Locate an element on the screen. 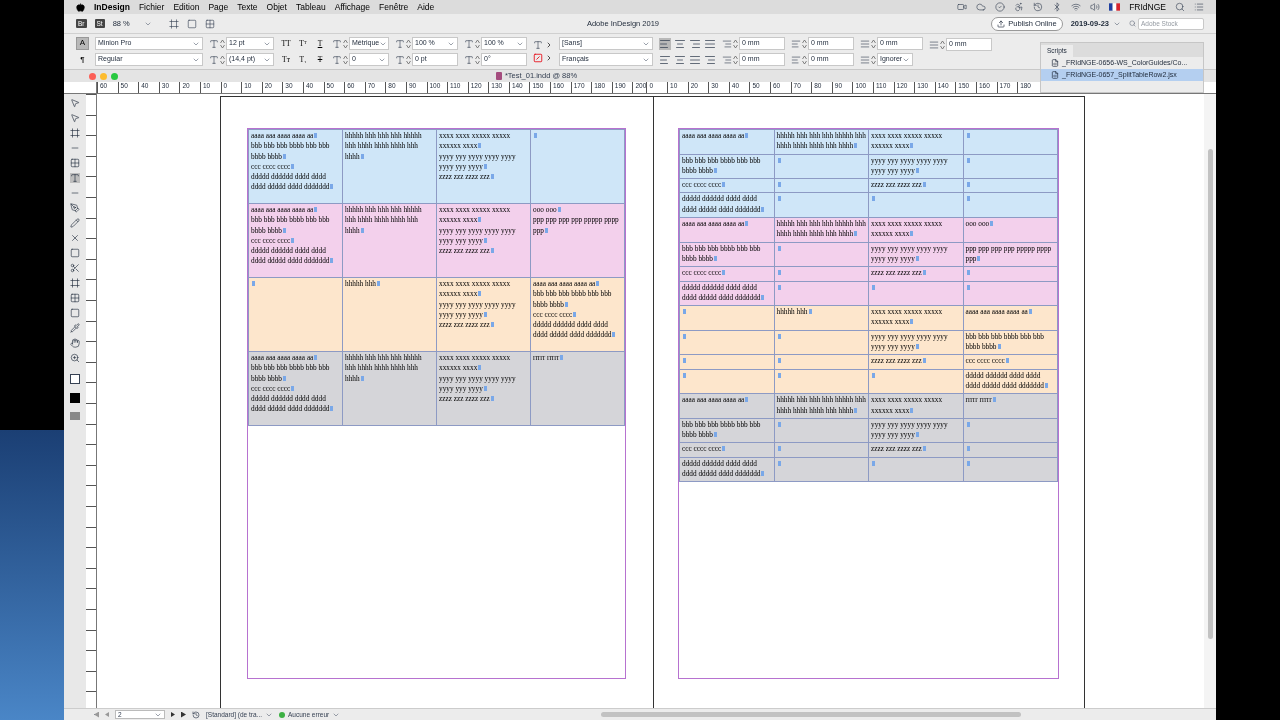  right-indent-icon is located at coordinates (796, 43).